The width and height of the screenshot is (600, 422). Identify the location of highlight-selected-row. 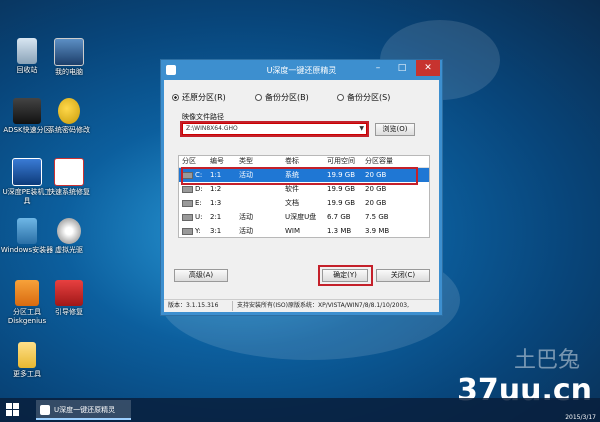
(299, 176).